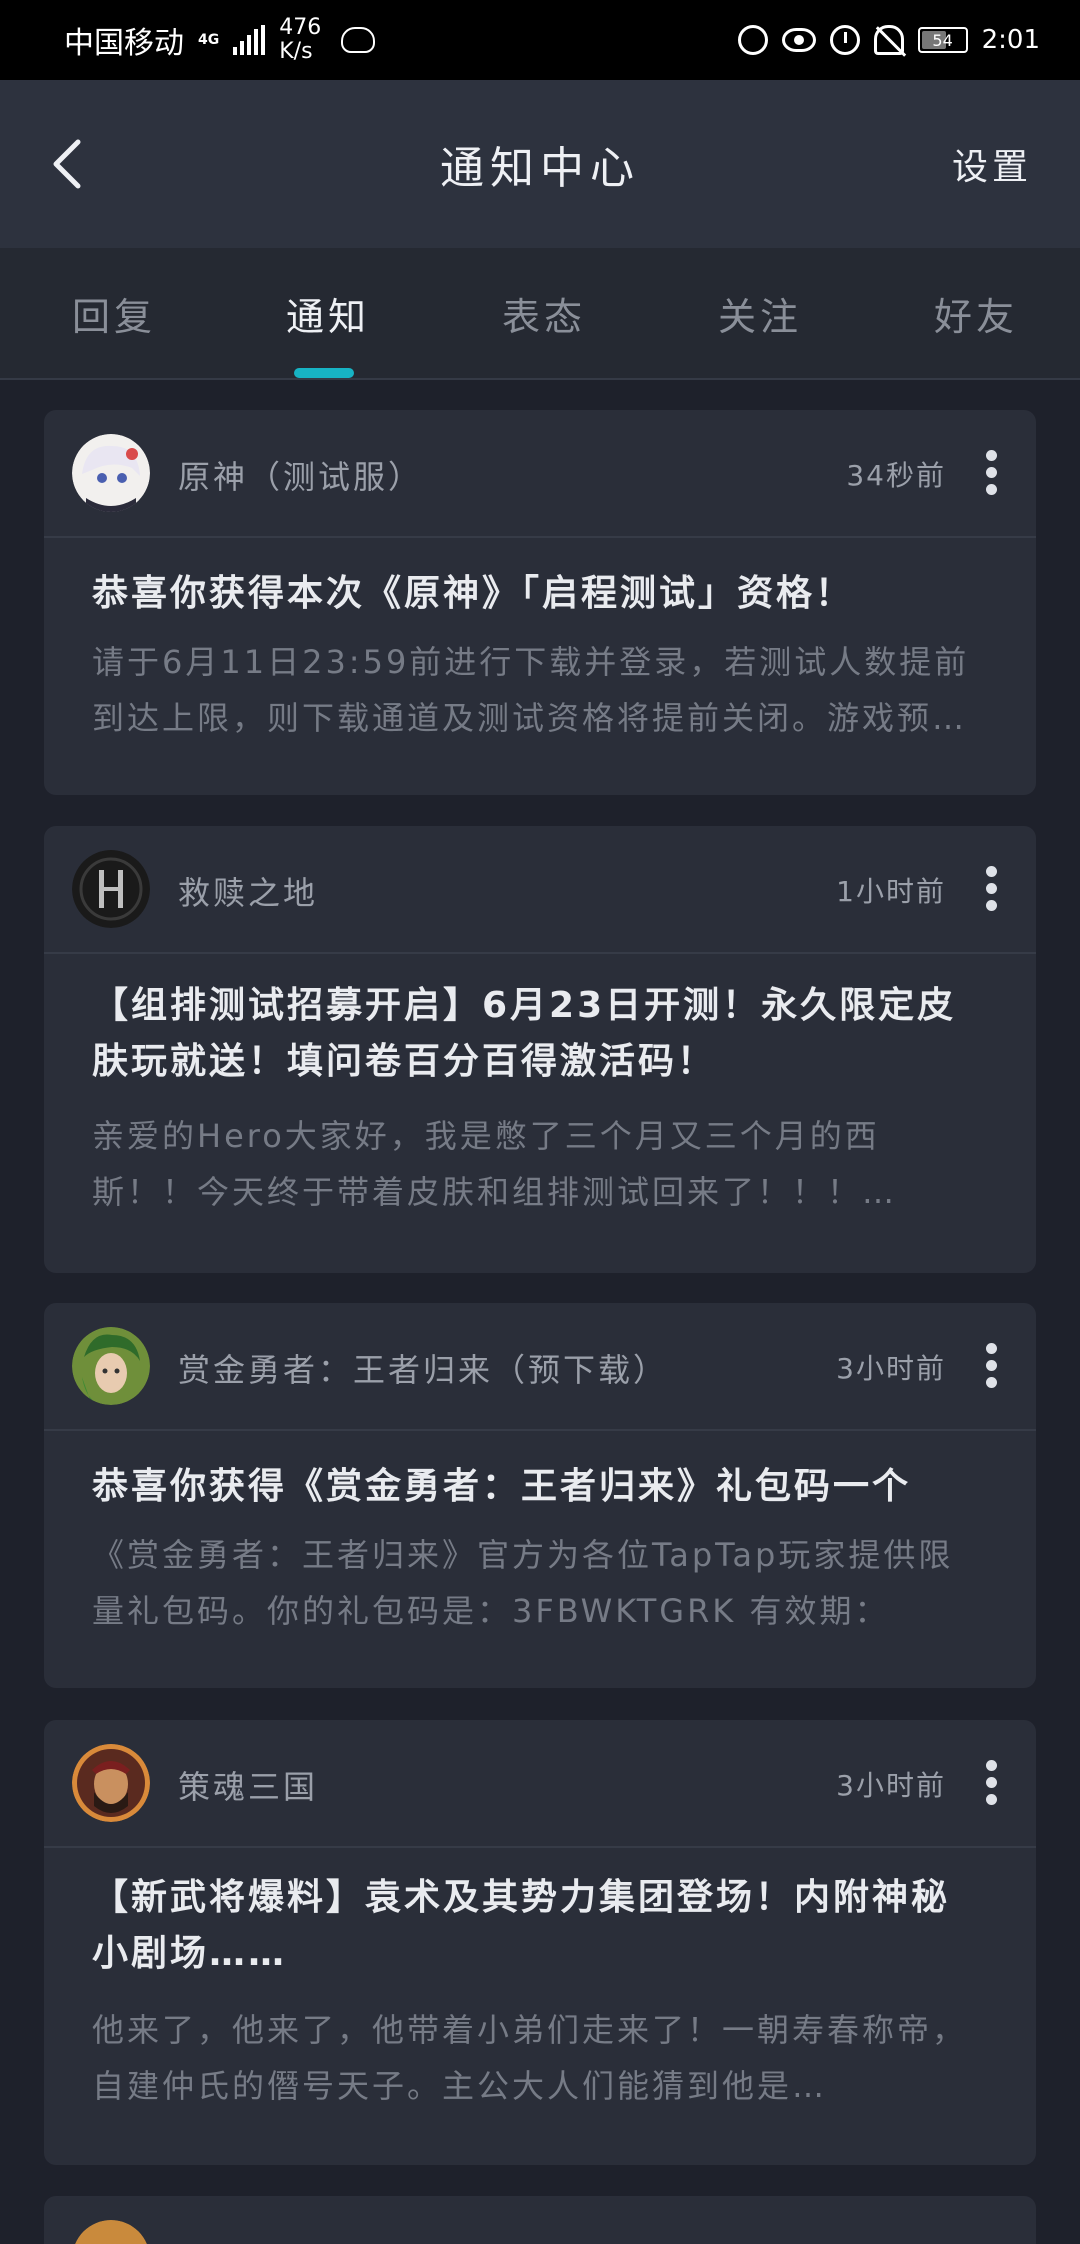 This screenshot has height=2244, width=1080. What do you see at coordinates (249, 40) in the screenshot?
I see `signal-icon` at bounding box center [249, 40].